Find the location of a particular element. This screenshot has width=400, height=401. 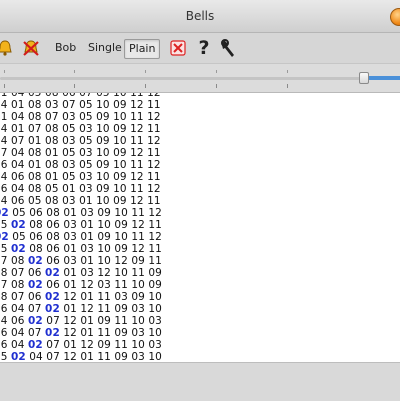

change-row: 05 02 08 06 03 01 10 09 12 11 is located at coordinates (81, 225).